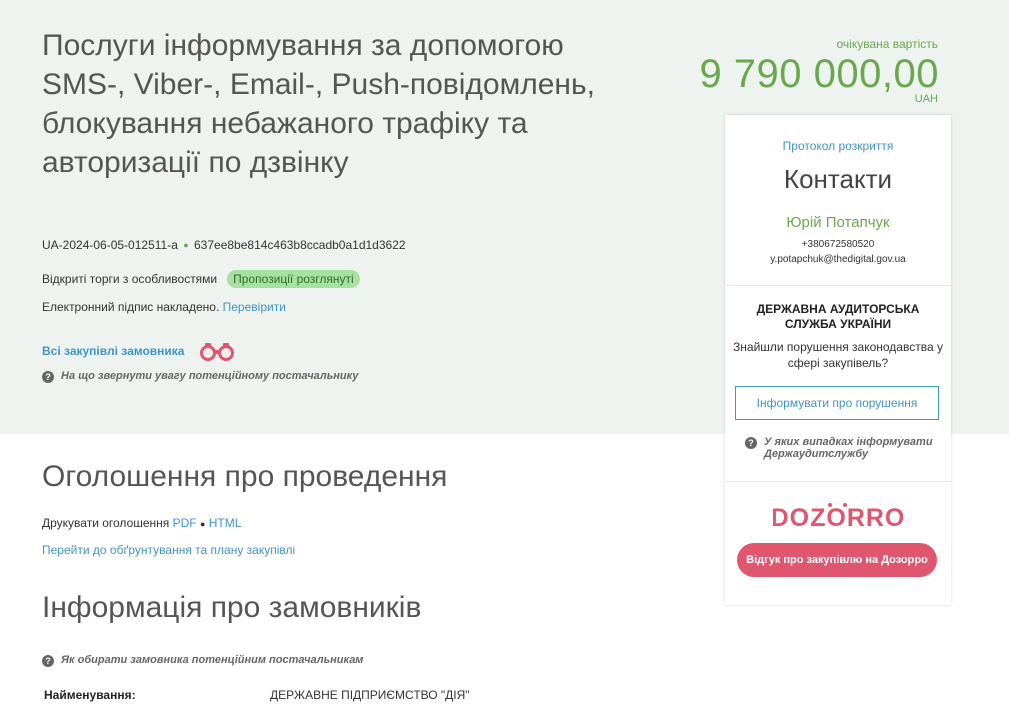  Describe the element at coordinates (225, 523) in the screenshot. I see `print-html-link: HTML` at that location.